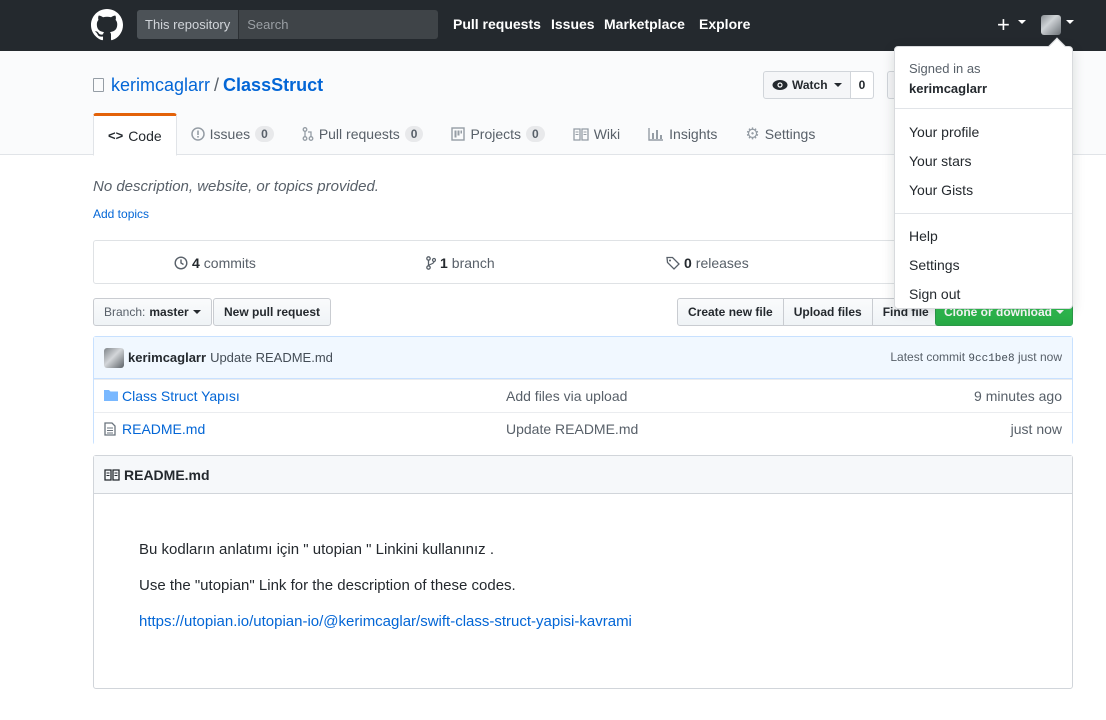  I want to click on watch-button-group: Watch 0, so click(819, 85).